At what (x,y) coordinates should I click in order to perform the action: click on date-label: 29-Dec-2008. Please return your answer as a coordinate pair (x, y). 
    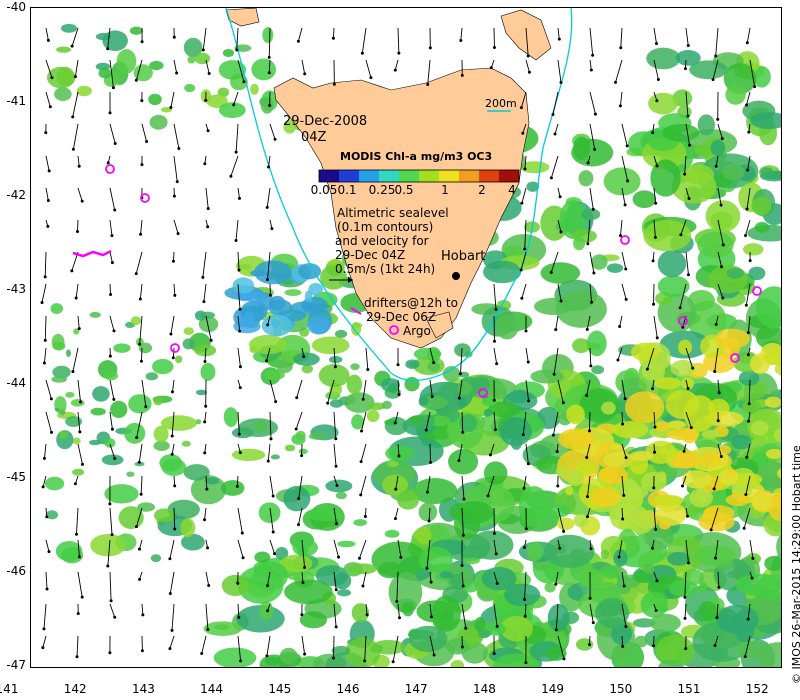
    Looking at the image, I should click on (325, 121).